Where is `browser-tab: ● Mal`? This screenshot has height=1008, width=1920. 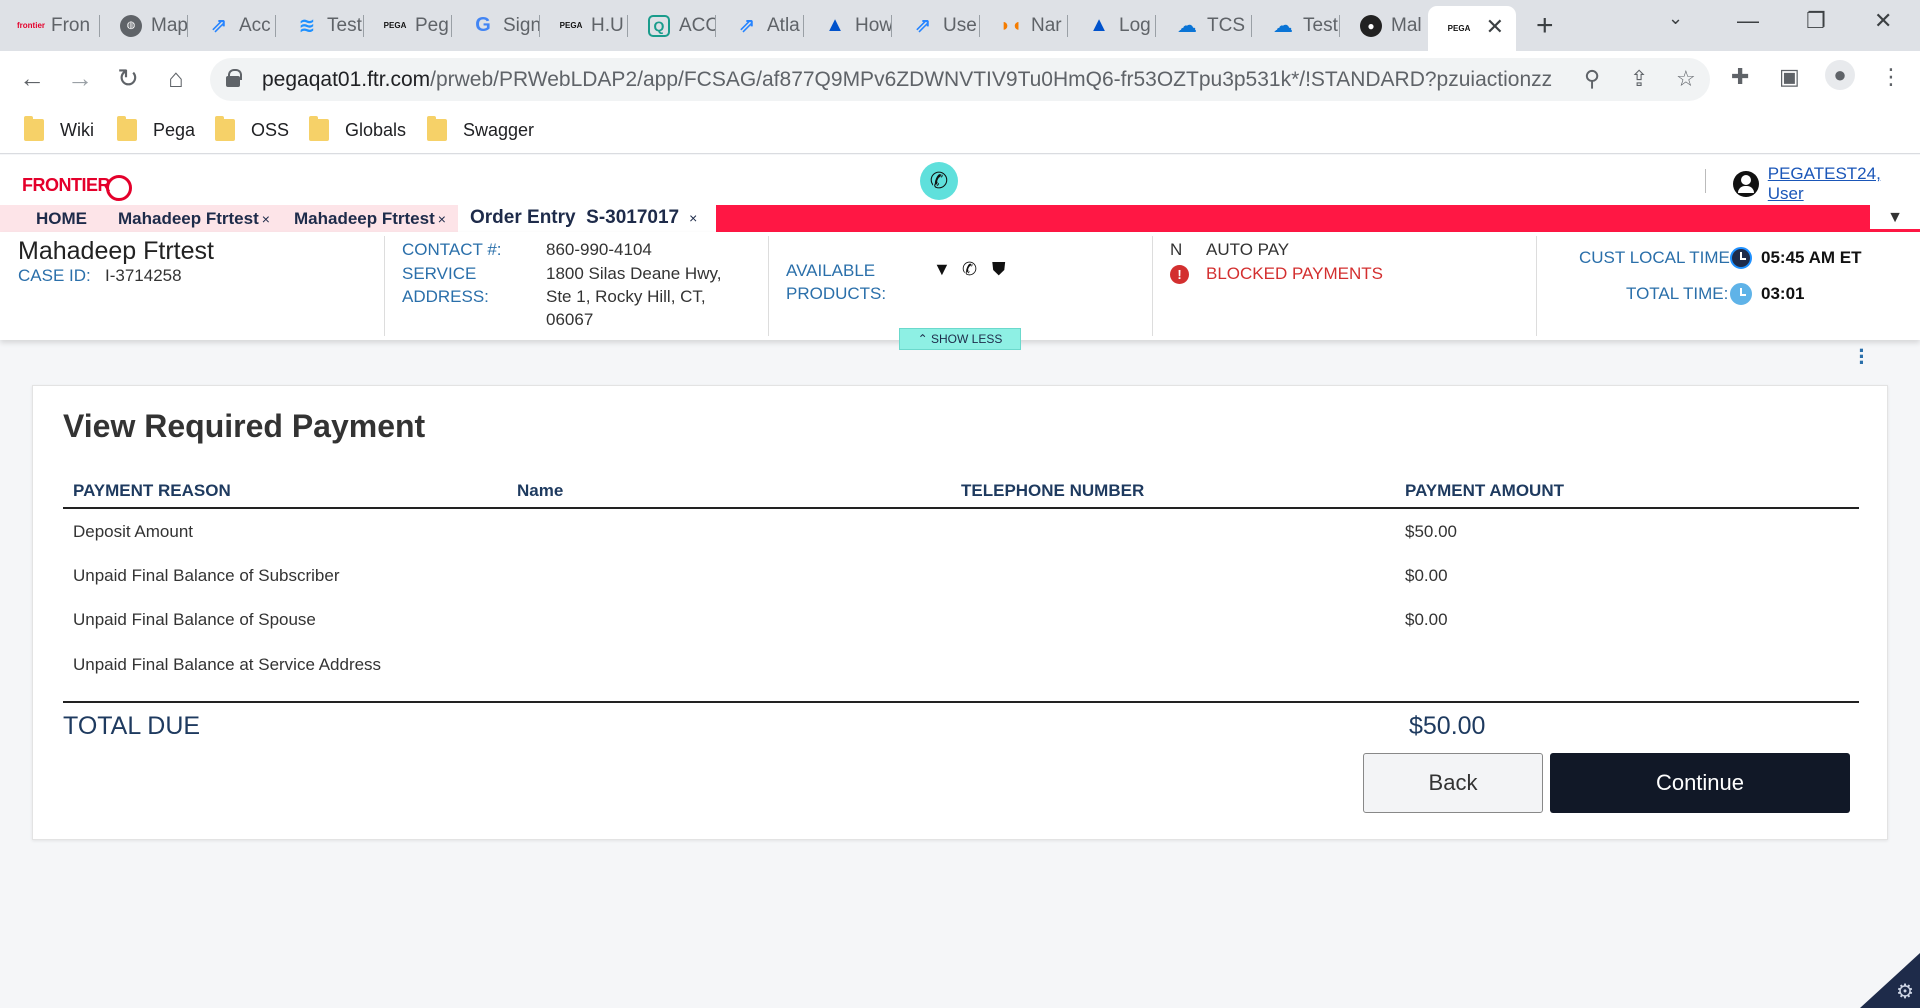 browser-tab: ● Mal is located at coordinates (1384, 25).